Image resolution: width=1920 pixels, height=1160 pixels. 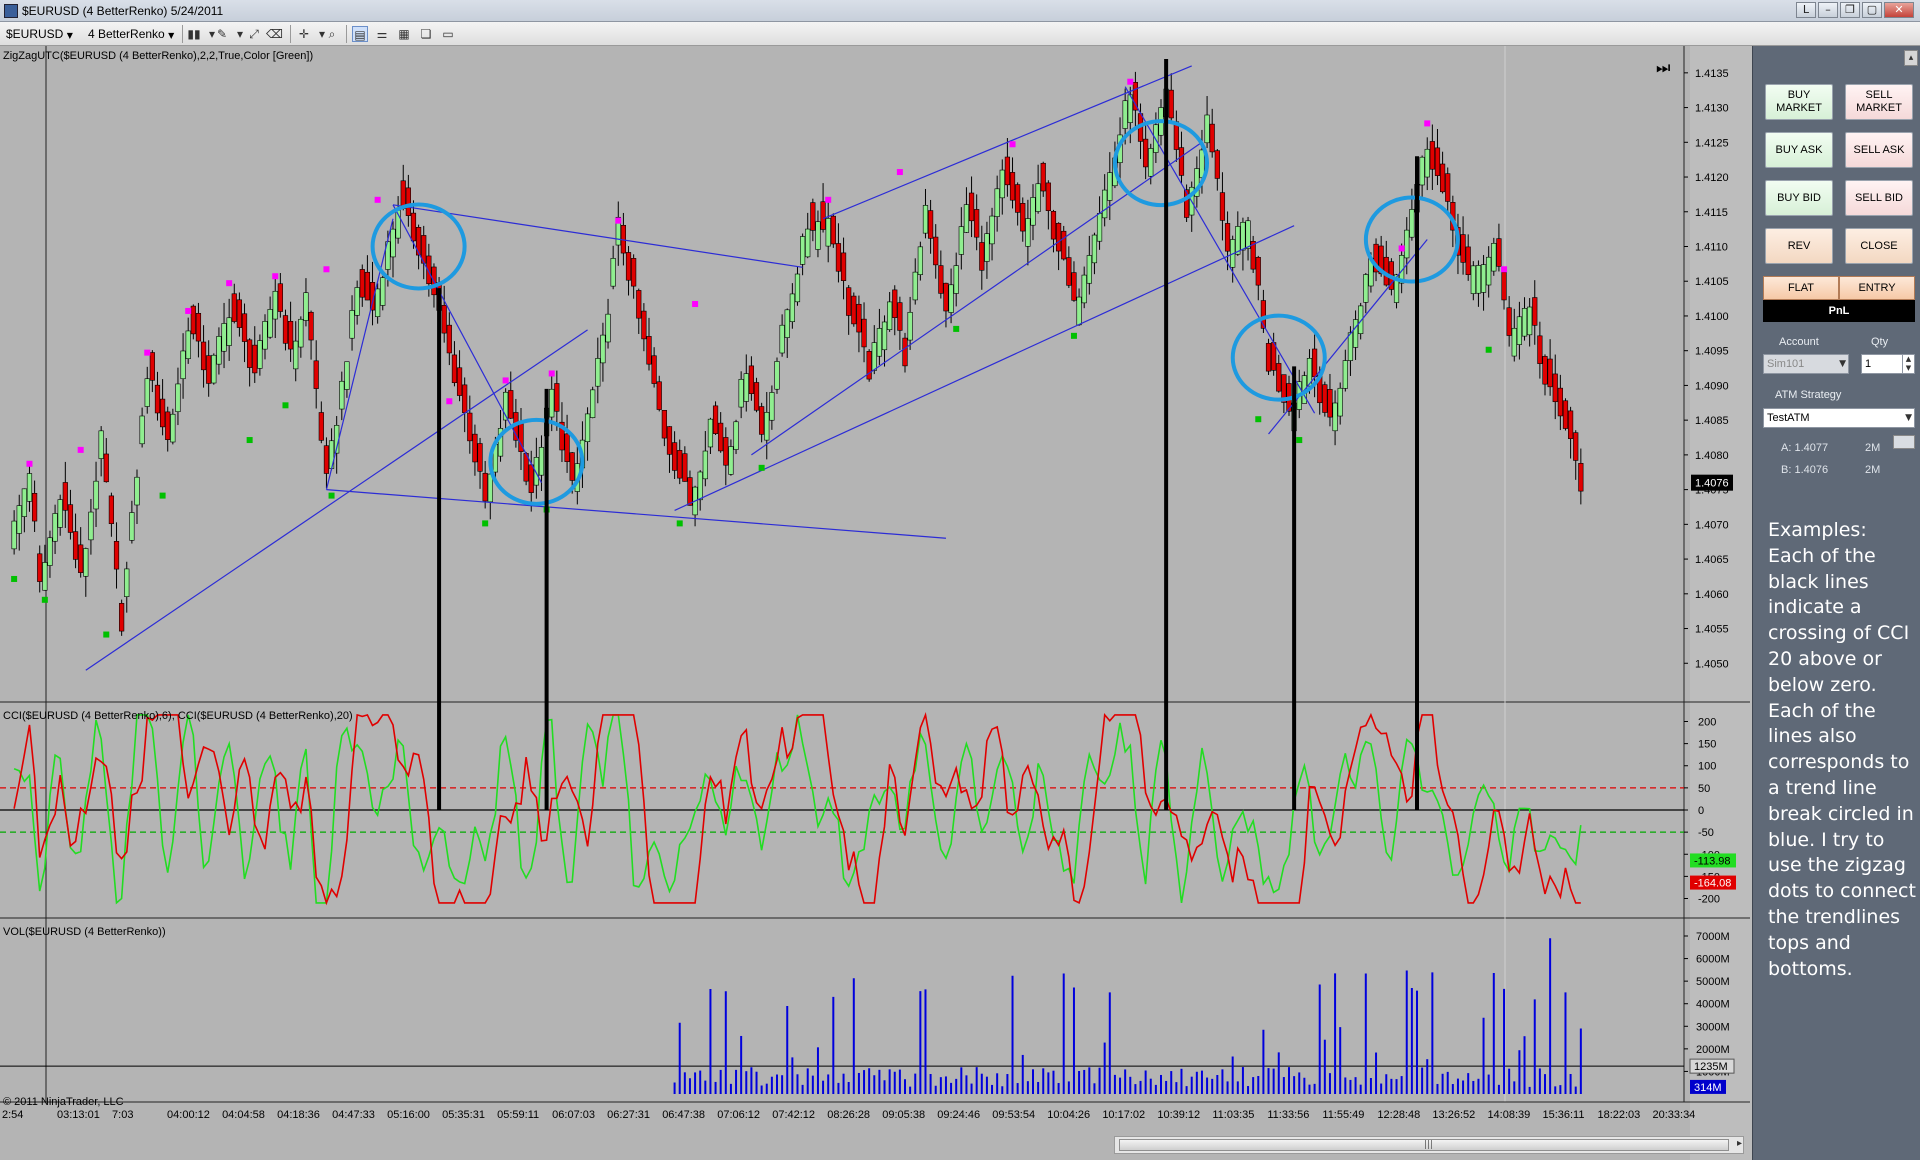 I want to click on close-position-button: CLOSE, so click(x=1879, y=246).